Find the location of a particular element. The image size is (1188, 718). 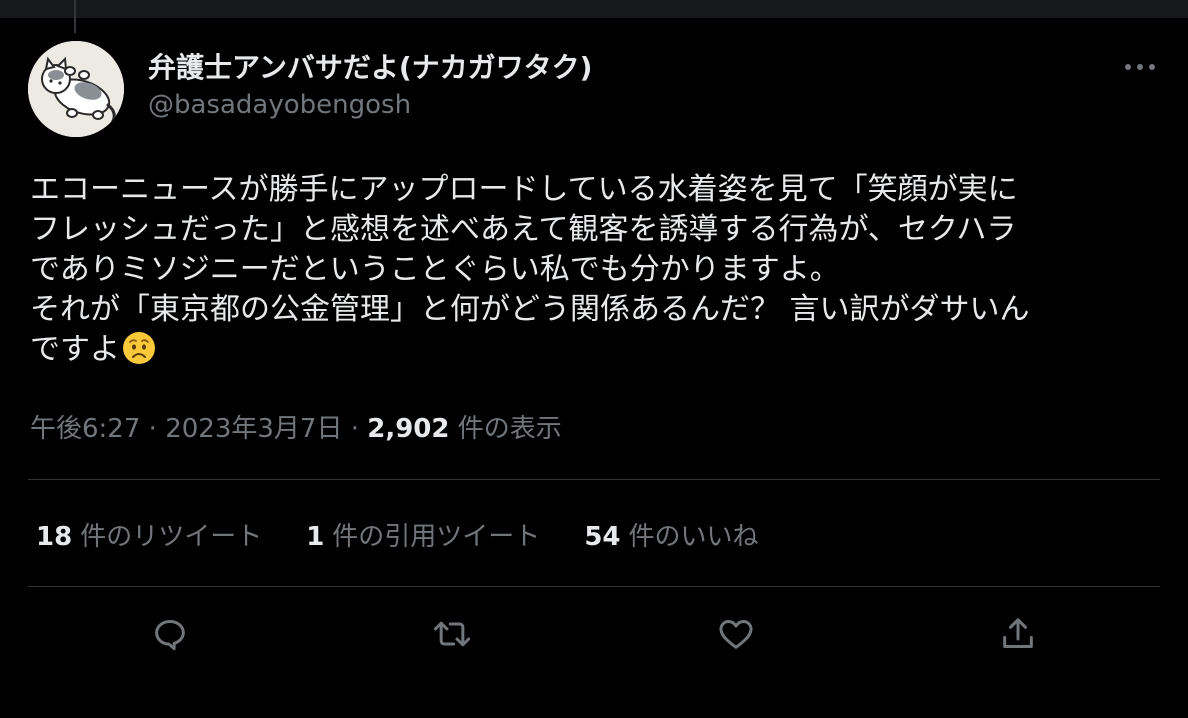

quotes-stat: 1 件の引用ツイート is located at coordinates (423, 534).